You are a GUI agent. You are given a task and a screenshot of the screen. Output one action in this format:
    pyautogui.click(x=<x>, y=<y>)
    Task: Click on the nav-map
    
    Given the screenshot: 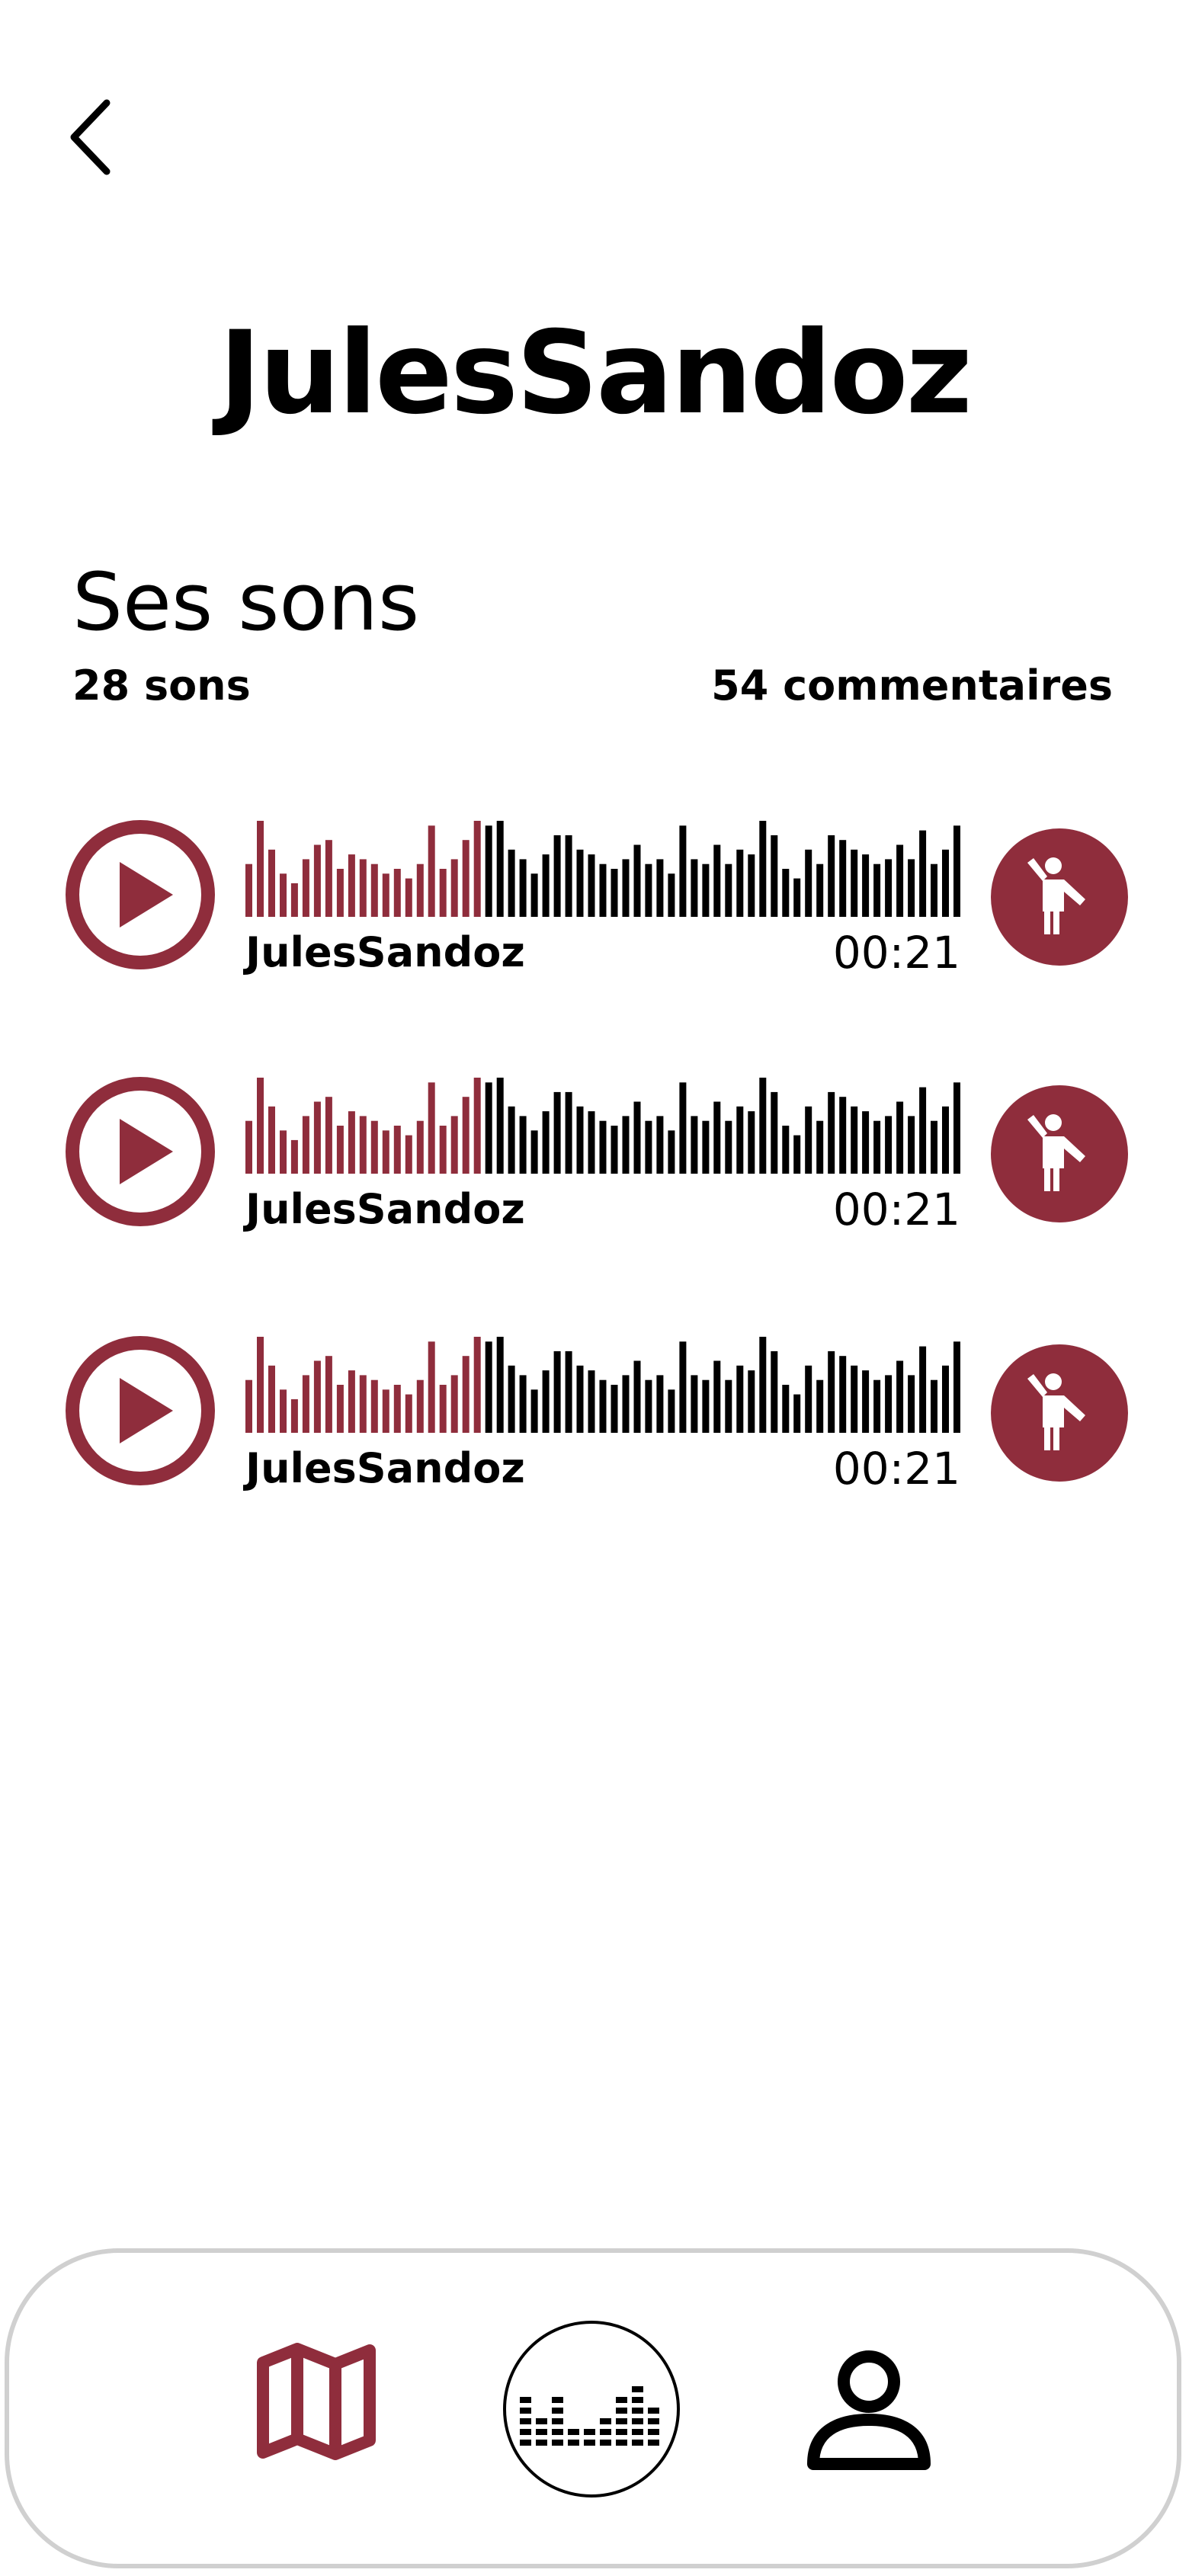 What is the action you would take?
    pyautogui.click(x=316, y=2400)
    